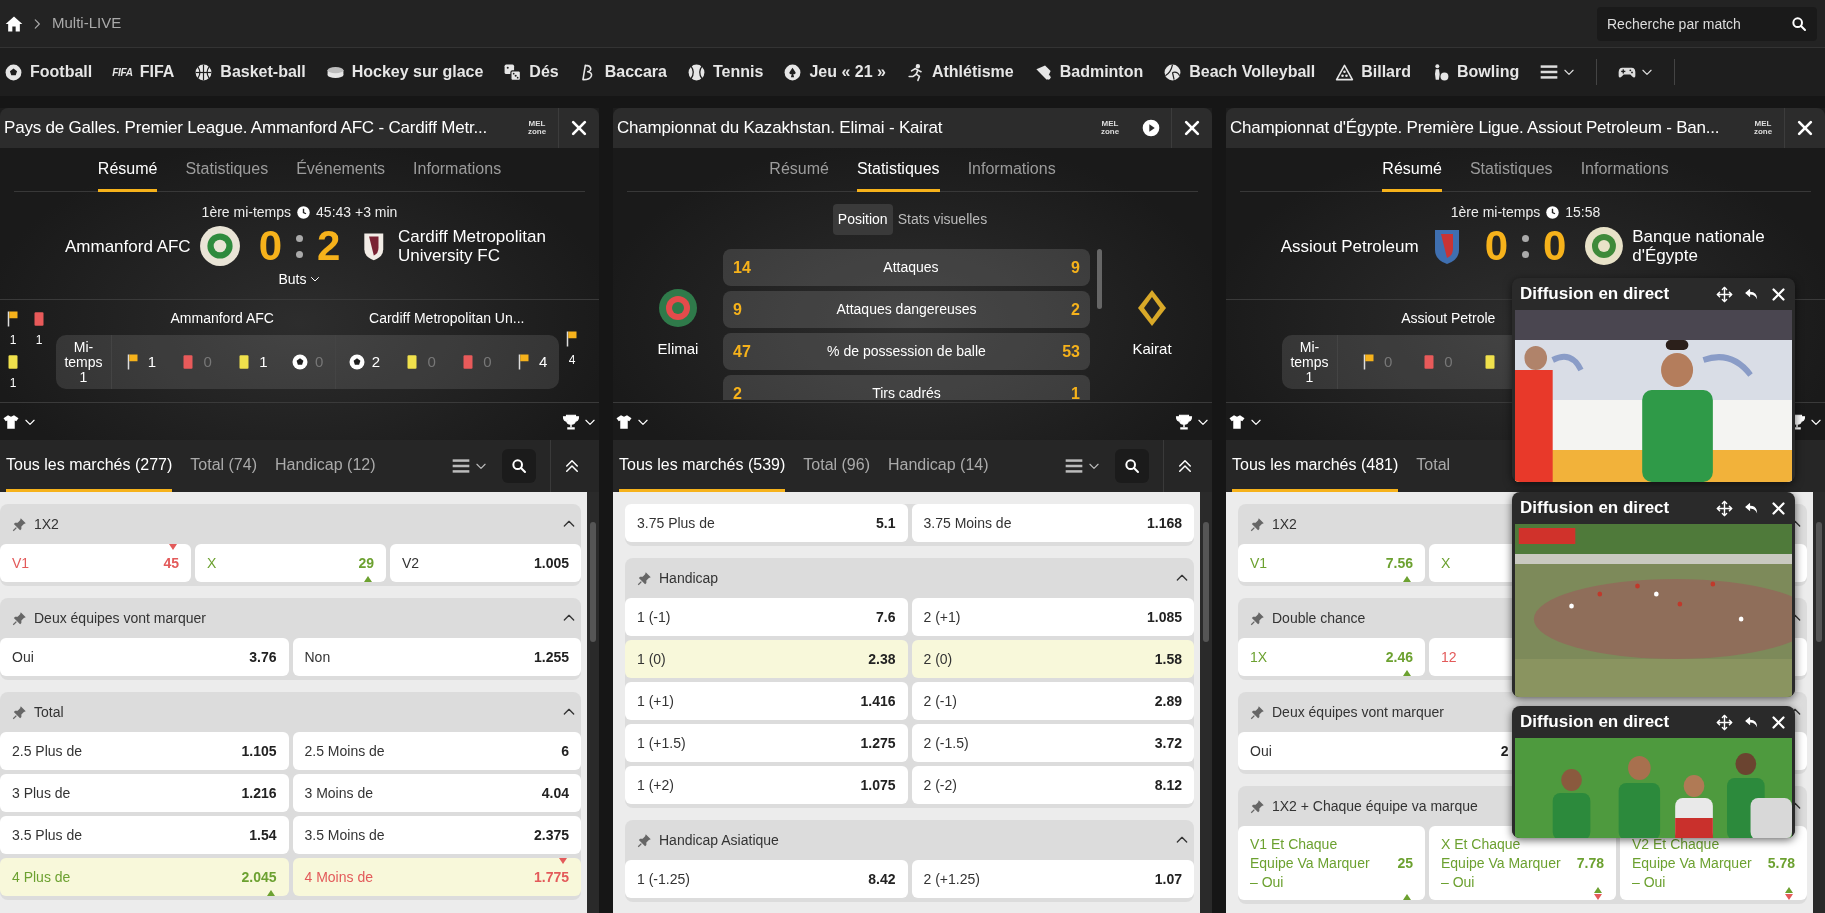 The width and height of the screenshot is (1825, 913). I want to click on stat-label: Attaques dangereuses, so click(906, 309).